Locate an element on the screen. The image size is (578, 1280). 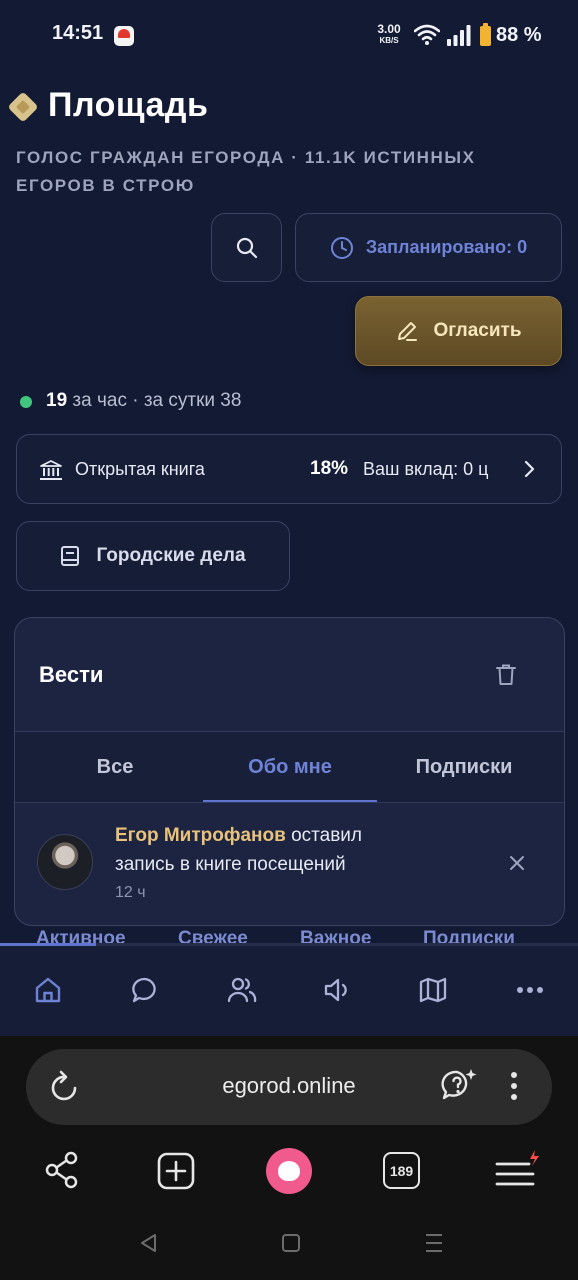
back-icon is located at coordinates (148, 1243).